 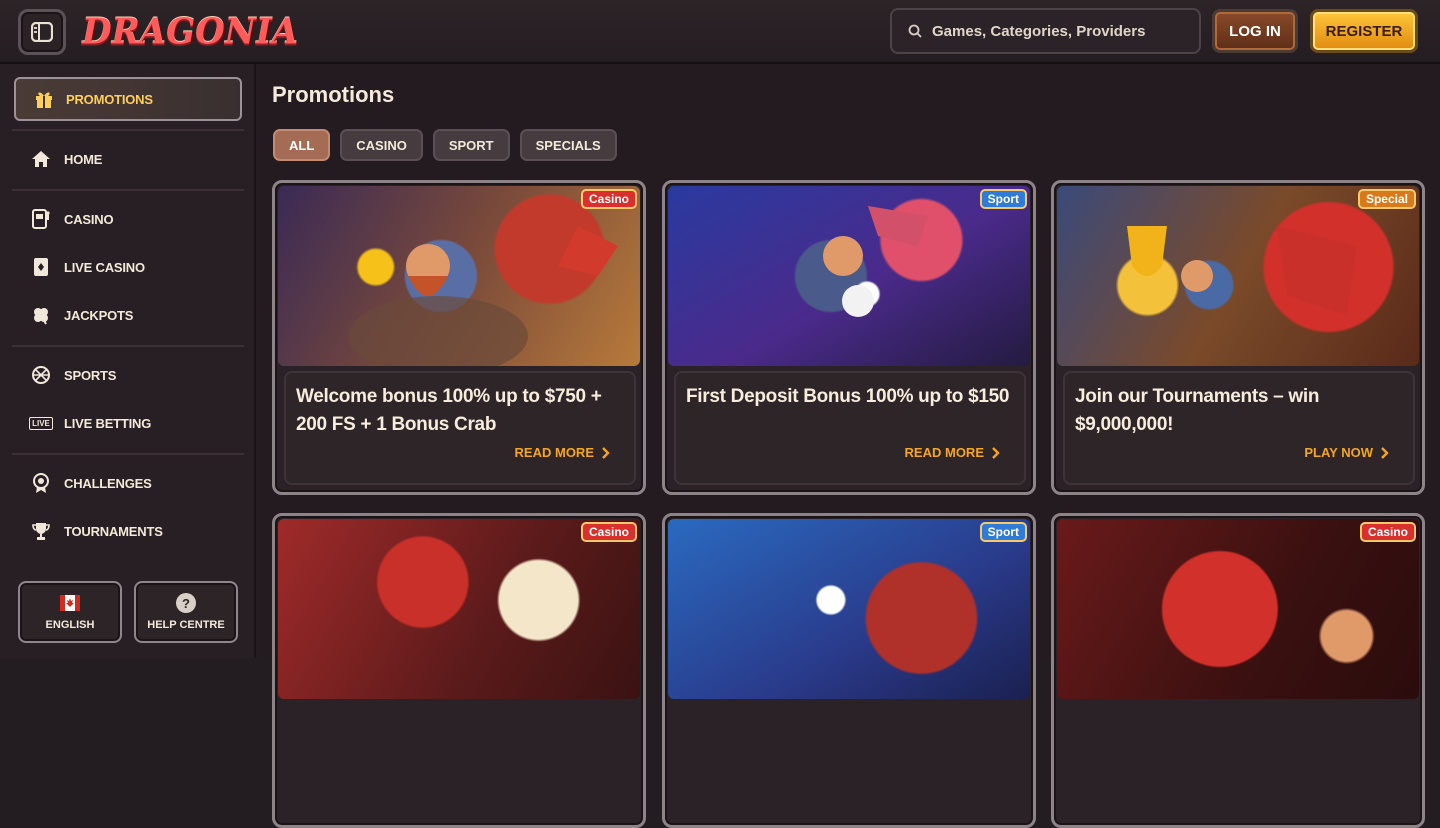 I want to click on search-icon, so click(x=915, y=31).